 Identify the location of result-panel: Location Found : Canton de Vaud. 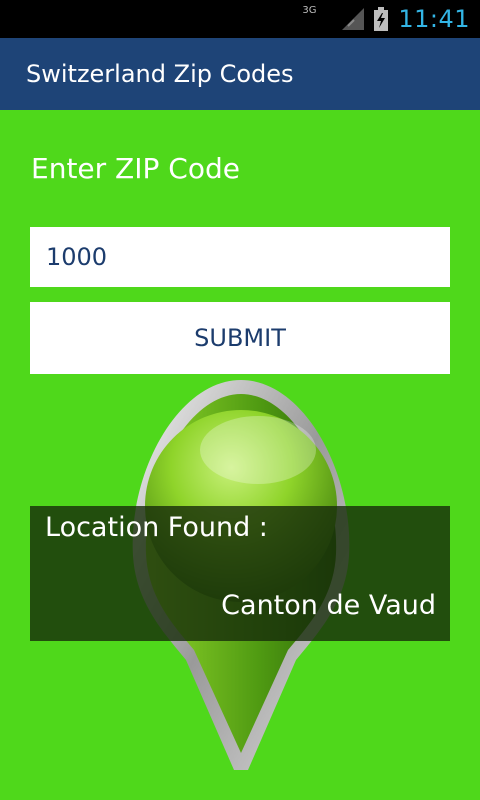
(240, 573).